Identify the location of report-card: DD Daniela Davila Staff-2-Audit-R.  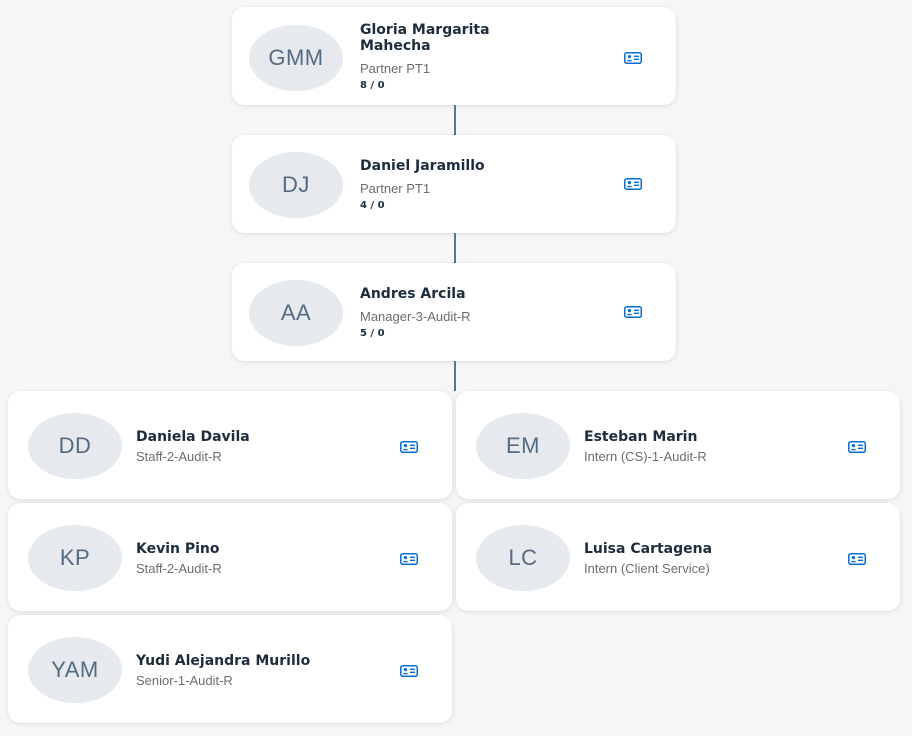
(230, 445).